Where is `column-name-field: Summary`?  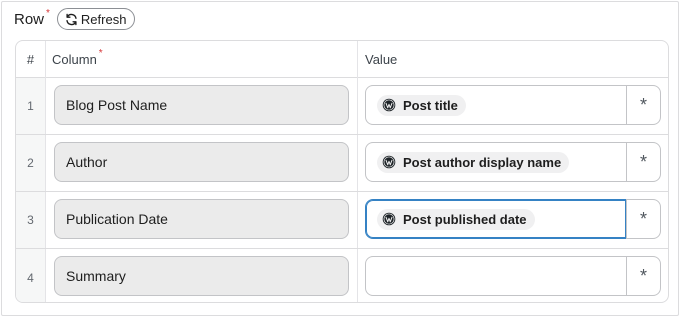
column-name-field: Summary is located at coordinates (201, 276).